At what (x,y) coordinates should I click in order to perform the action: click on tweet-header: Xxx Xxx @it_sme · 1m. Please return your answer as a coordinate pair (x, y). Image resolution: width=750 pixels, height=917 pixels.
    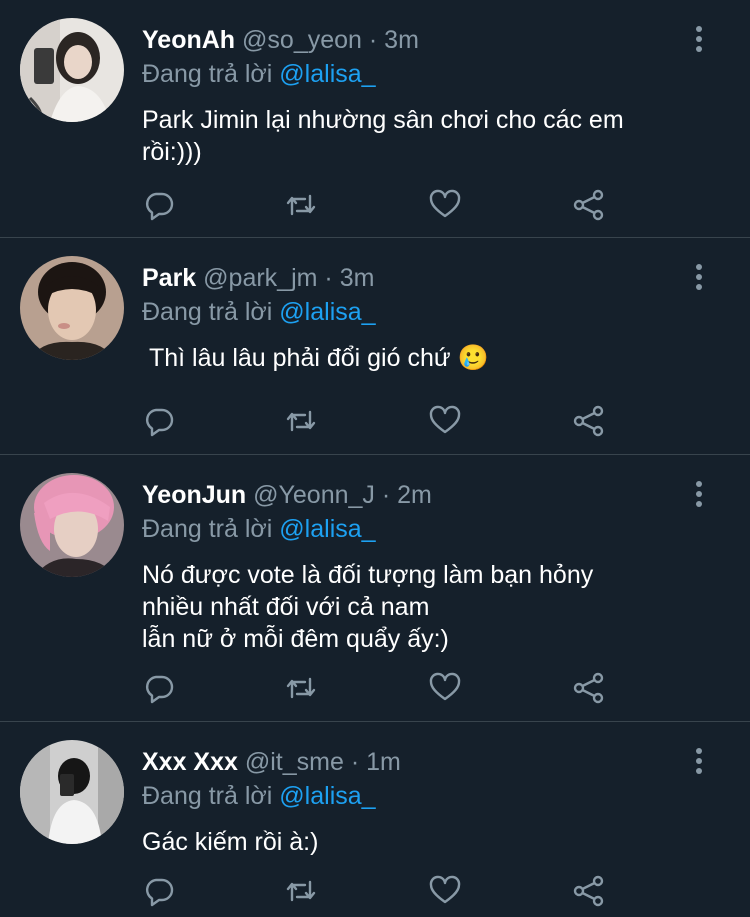
    Looking at the image, I should click on (416, 762).